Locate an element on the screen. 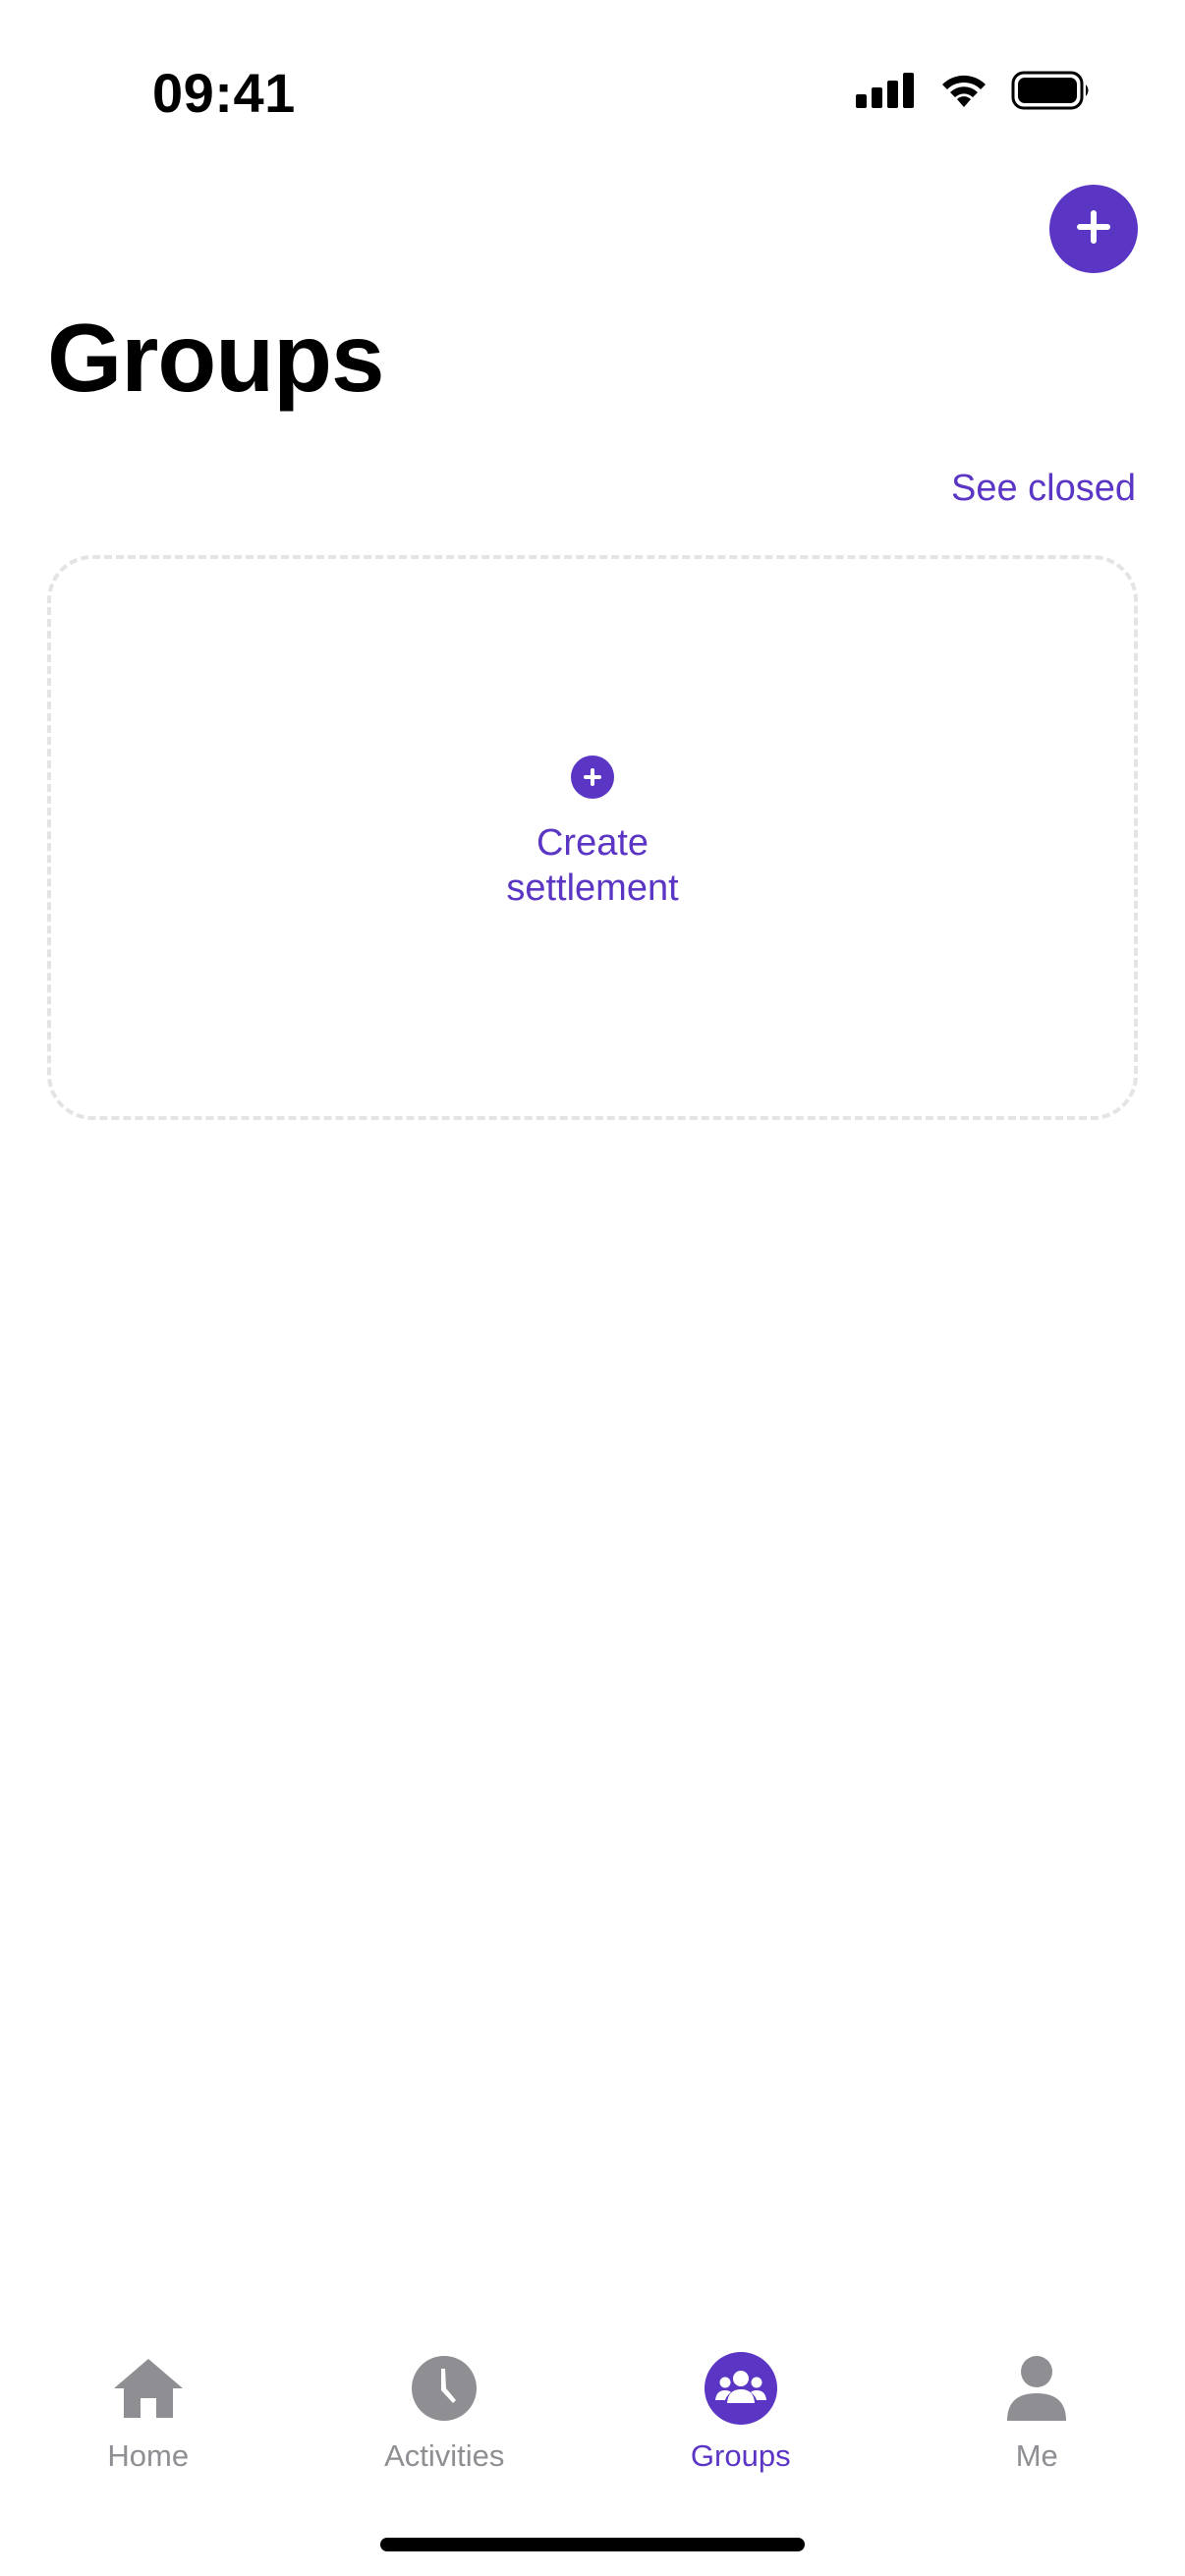  tab-me: Me is located at coordinates (1037, 2407).